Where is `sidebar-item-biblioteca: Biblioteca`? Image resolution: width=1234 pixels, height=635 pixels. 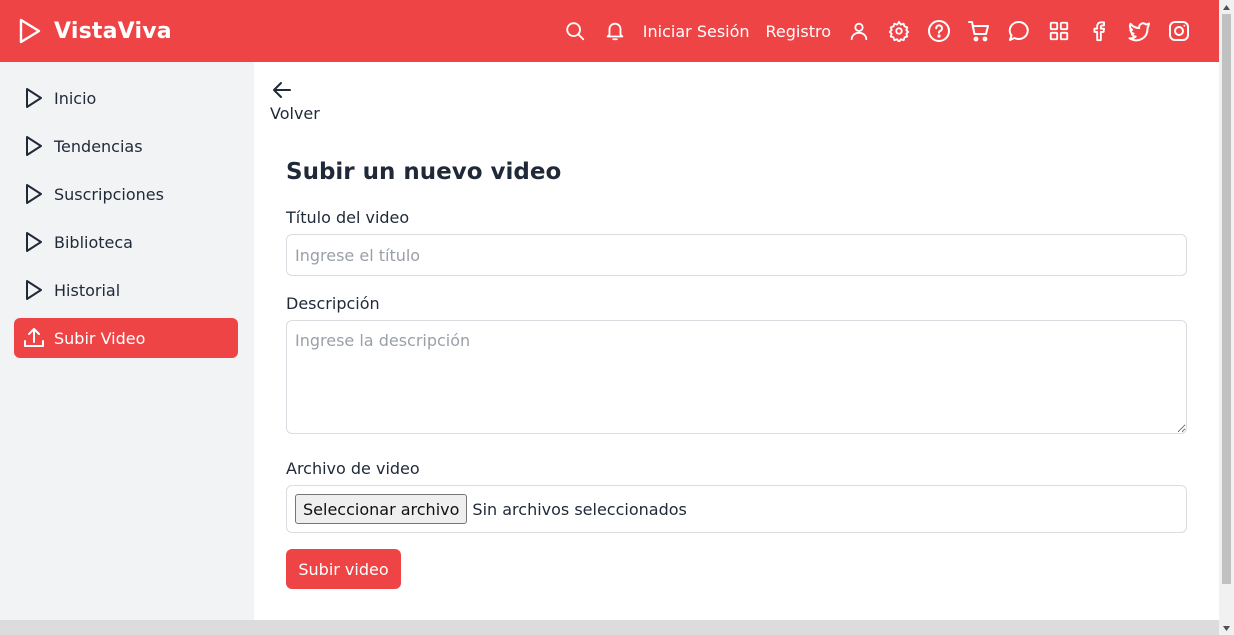 sidebar-item-biblioteca: Biblioteca is located at coordinates (126, 242).